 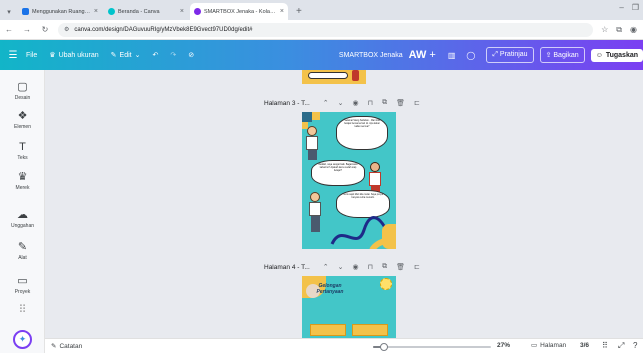 What do you see at coordinates (13, 55) in the screenshot?
I see `main-menu-icon: ☰` at bounding box center [13, 55].